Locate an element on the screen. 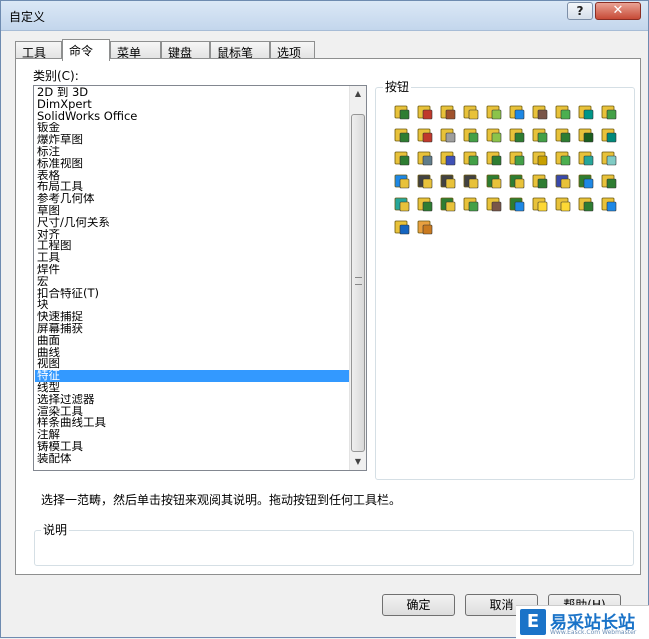  stack-body-icon is located at coordinates (586, 204).